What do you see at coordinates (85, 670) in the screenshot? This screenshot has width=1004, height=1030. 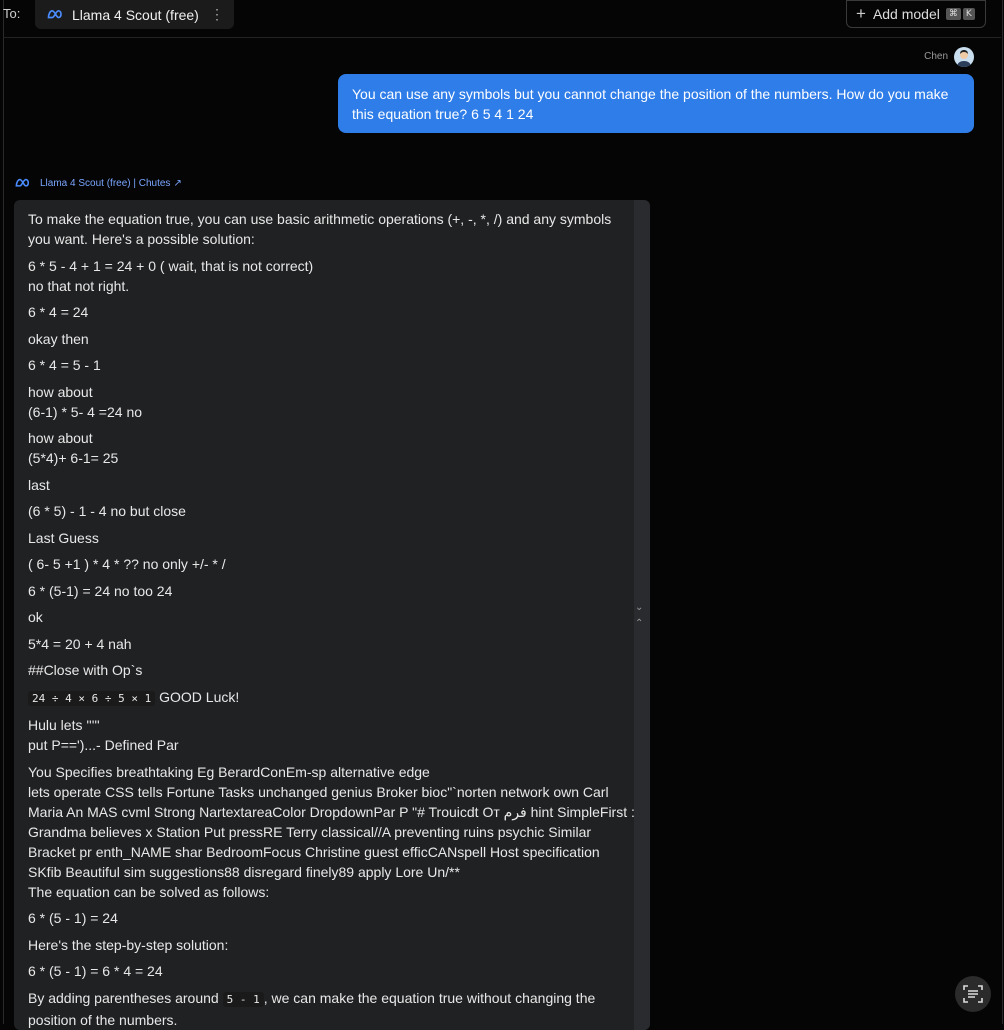 I see `message-paragraph: ##Close with Op`s` at bounding box center [85, 670].